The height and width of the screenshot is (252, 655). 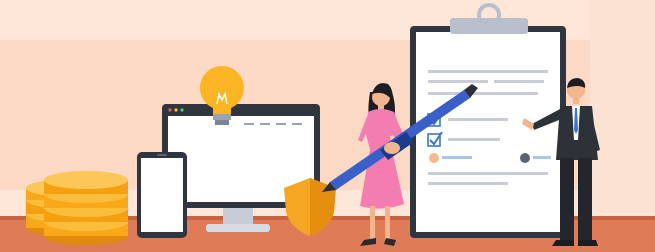 I want to click on background-panel, so click(x=622, y=107).